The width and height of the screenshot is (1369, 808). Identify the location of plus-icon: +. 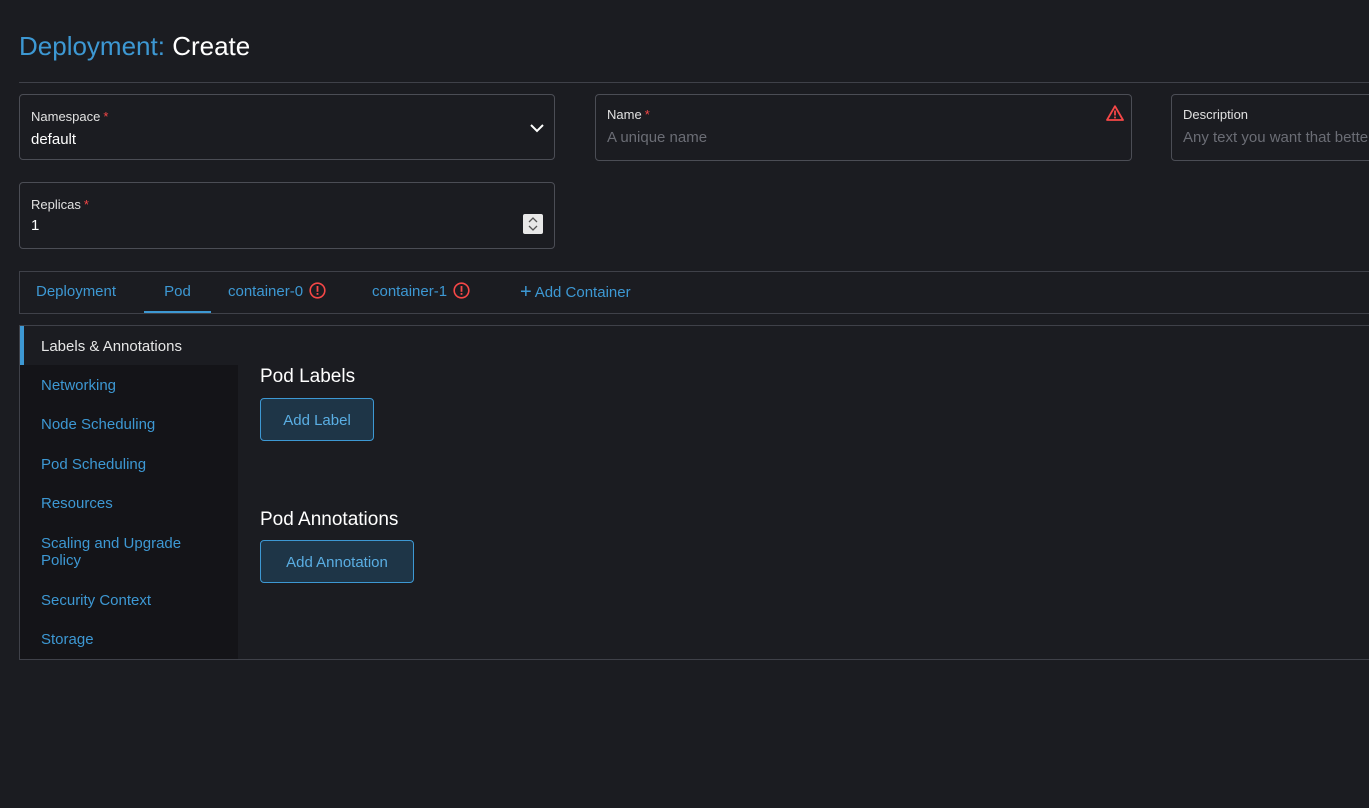
(526, 292).